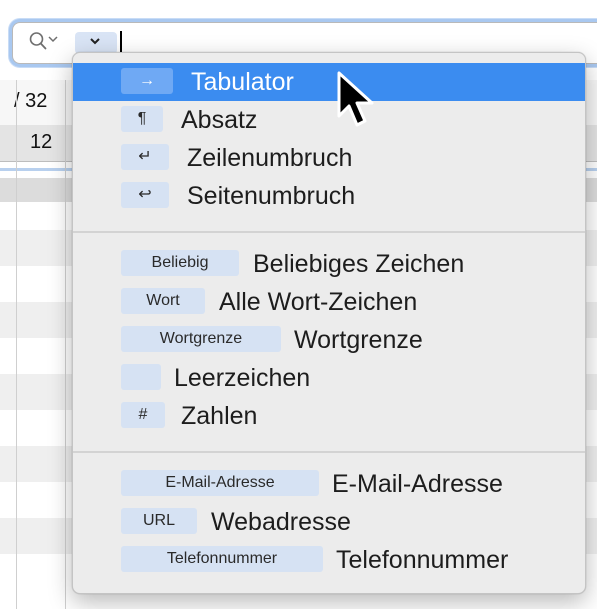 The image size is (597, 609). I want to click on menu-item-email-adresse: E-Mail-Adresse E-Mail-Adresse, so click(329, 484).